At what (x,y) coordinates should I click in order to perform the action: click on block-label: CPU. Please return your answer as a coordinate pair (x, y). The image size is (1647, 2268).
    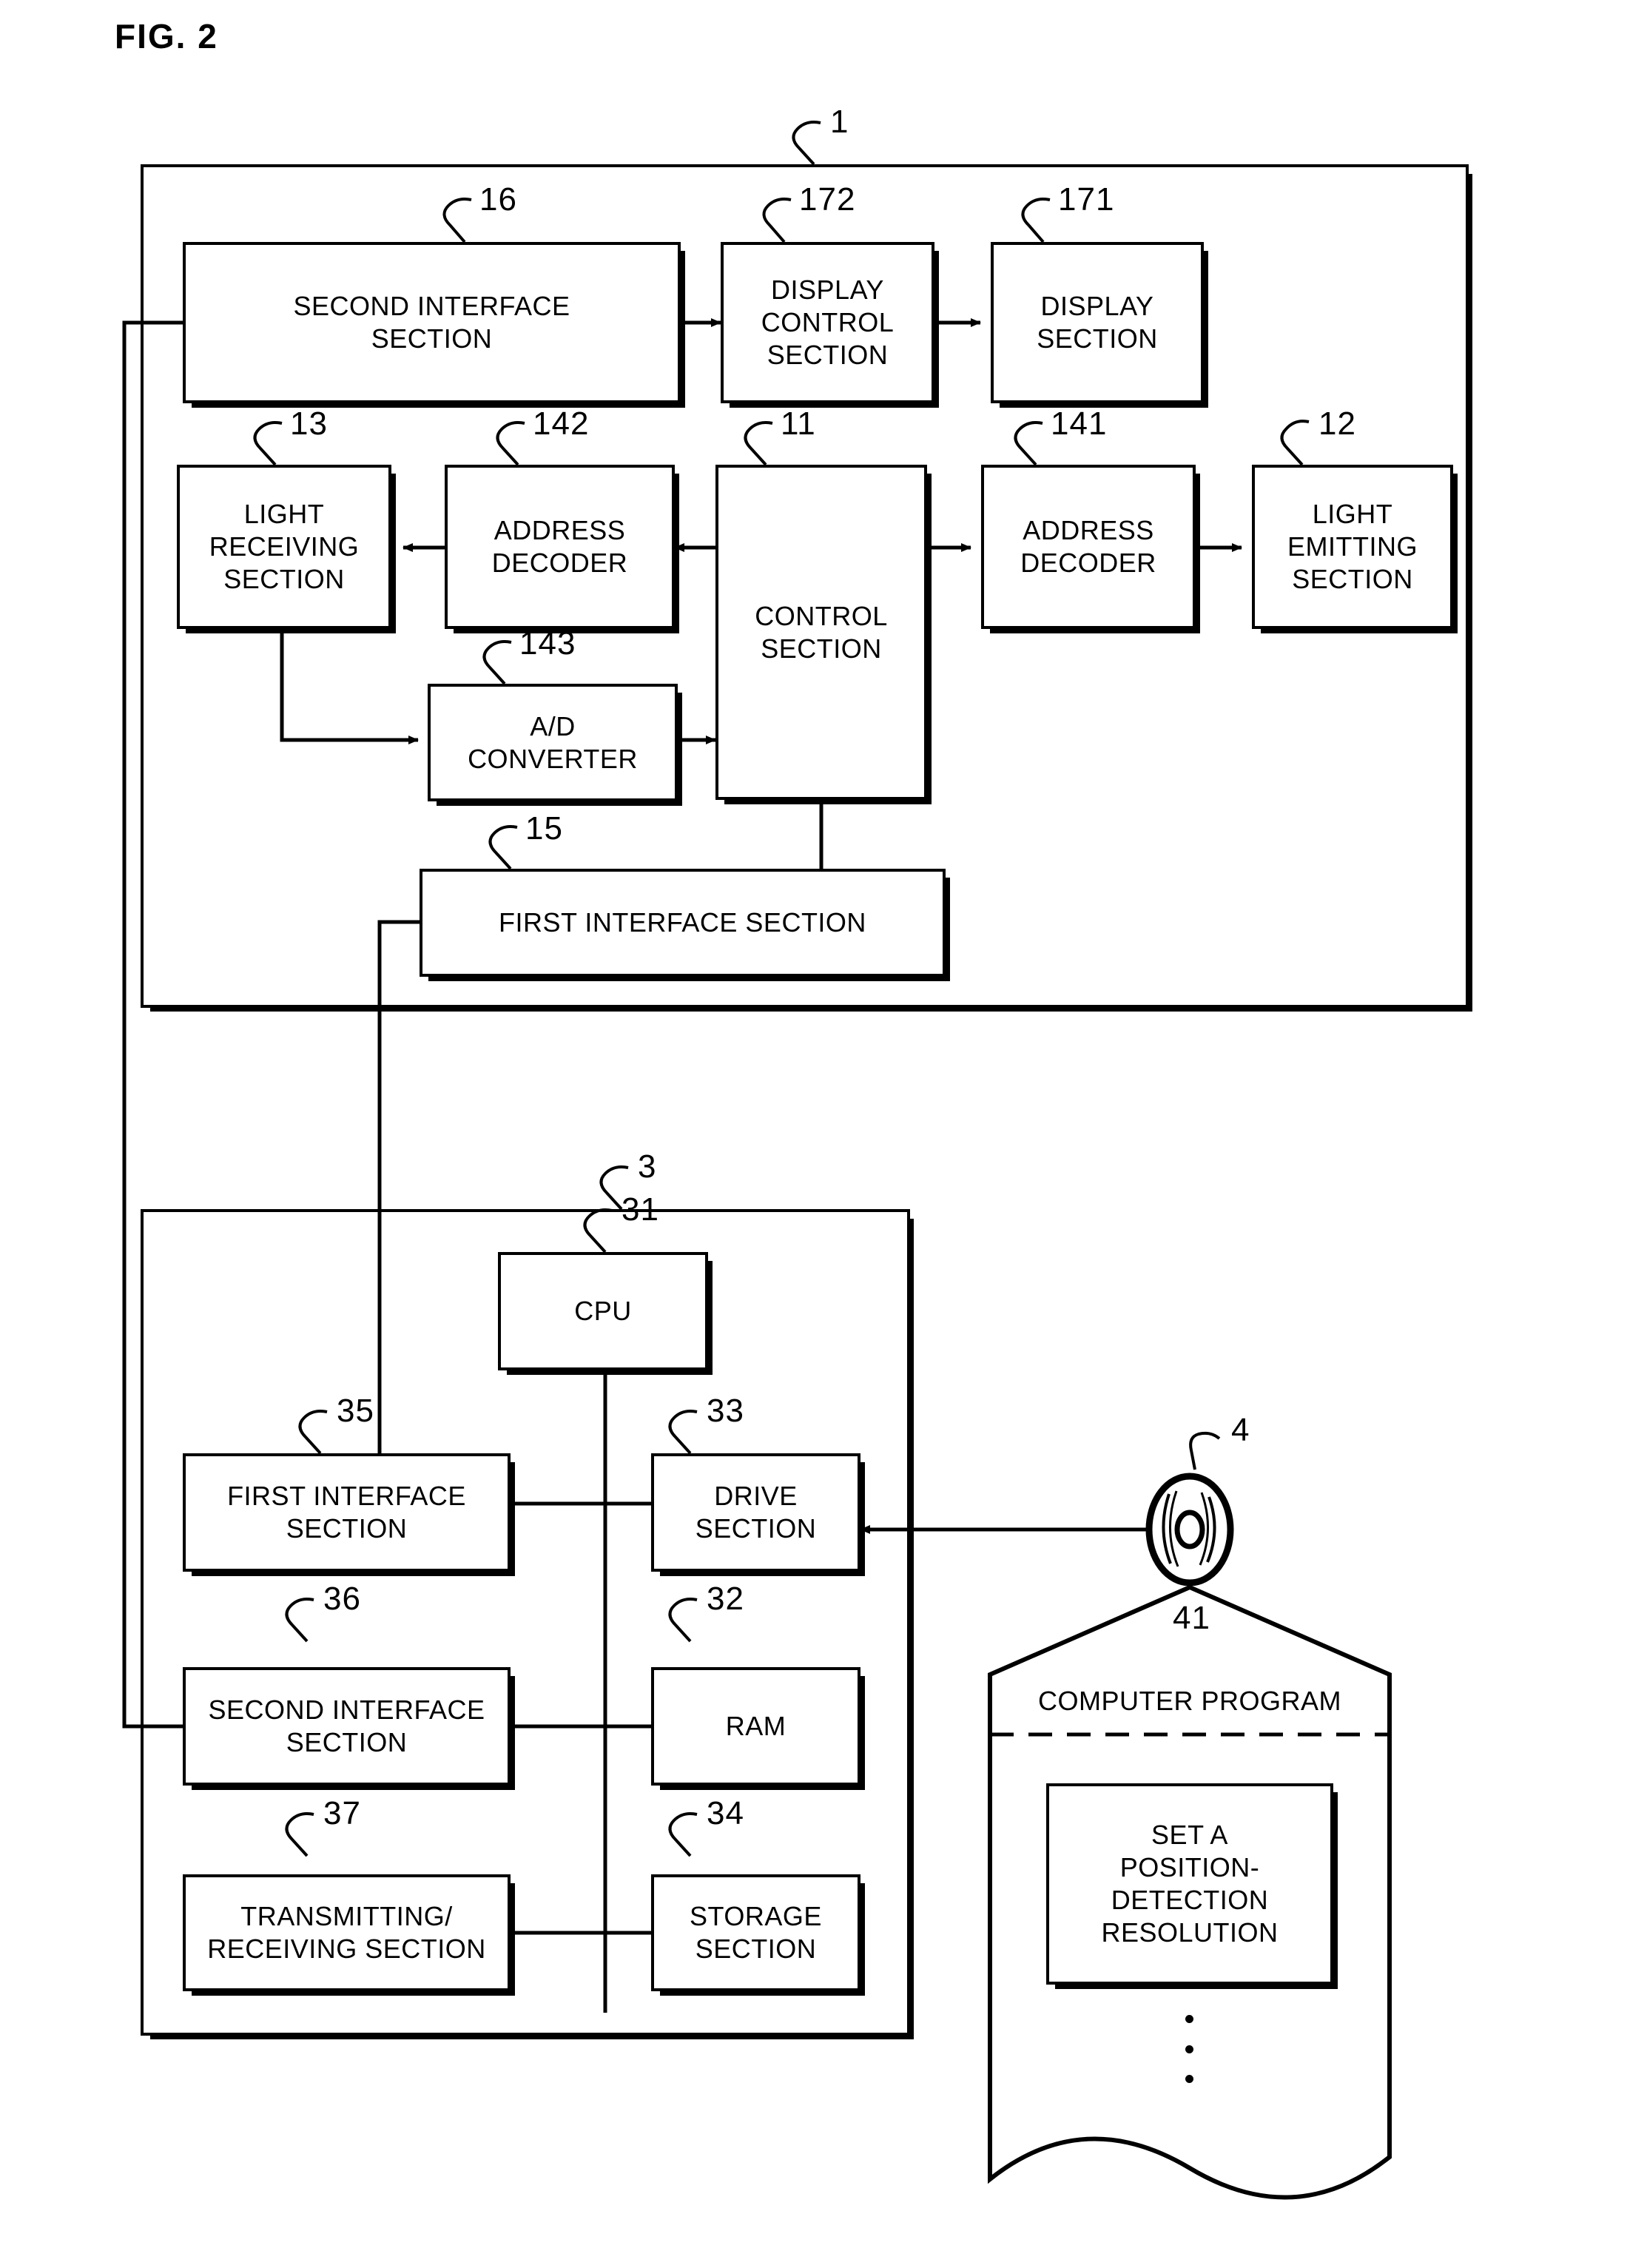
    Looking at the image, I should click on (603, 1311).